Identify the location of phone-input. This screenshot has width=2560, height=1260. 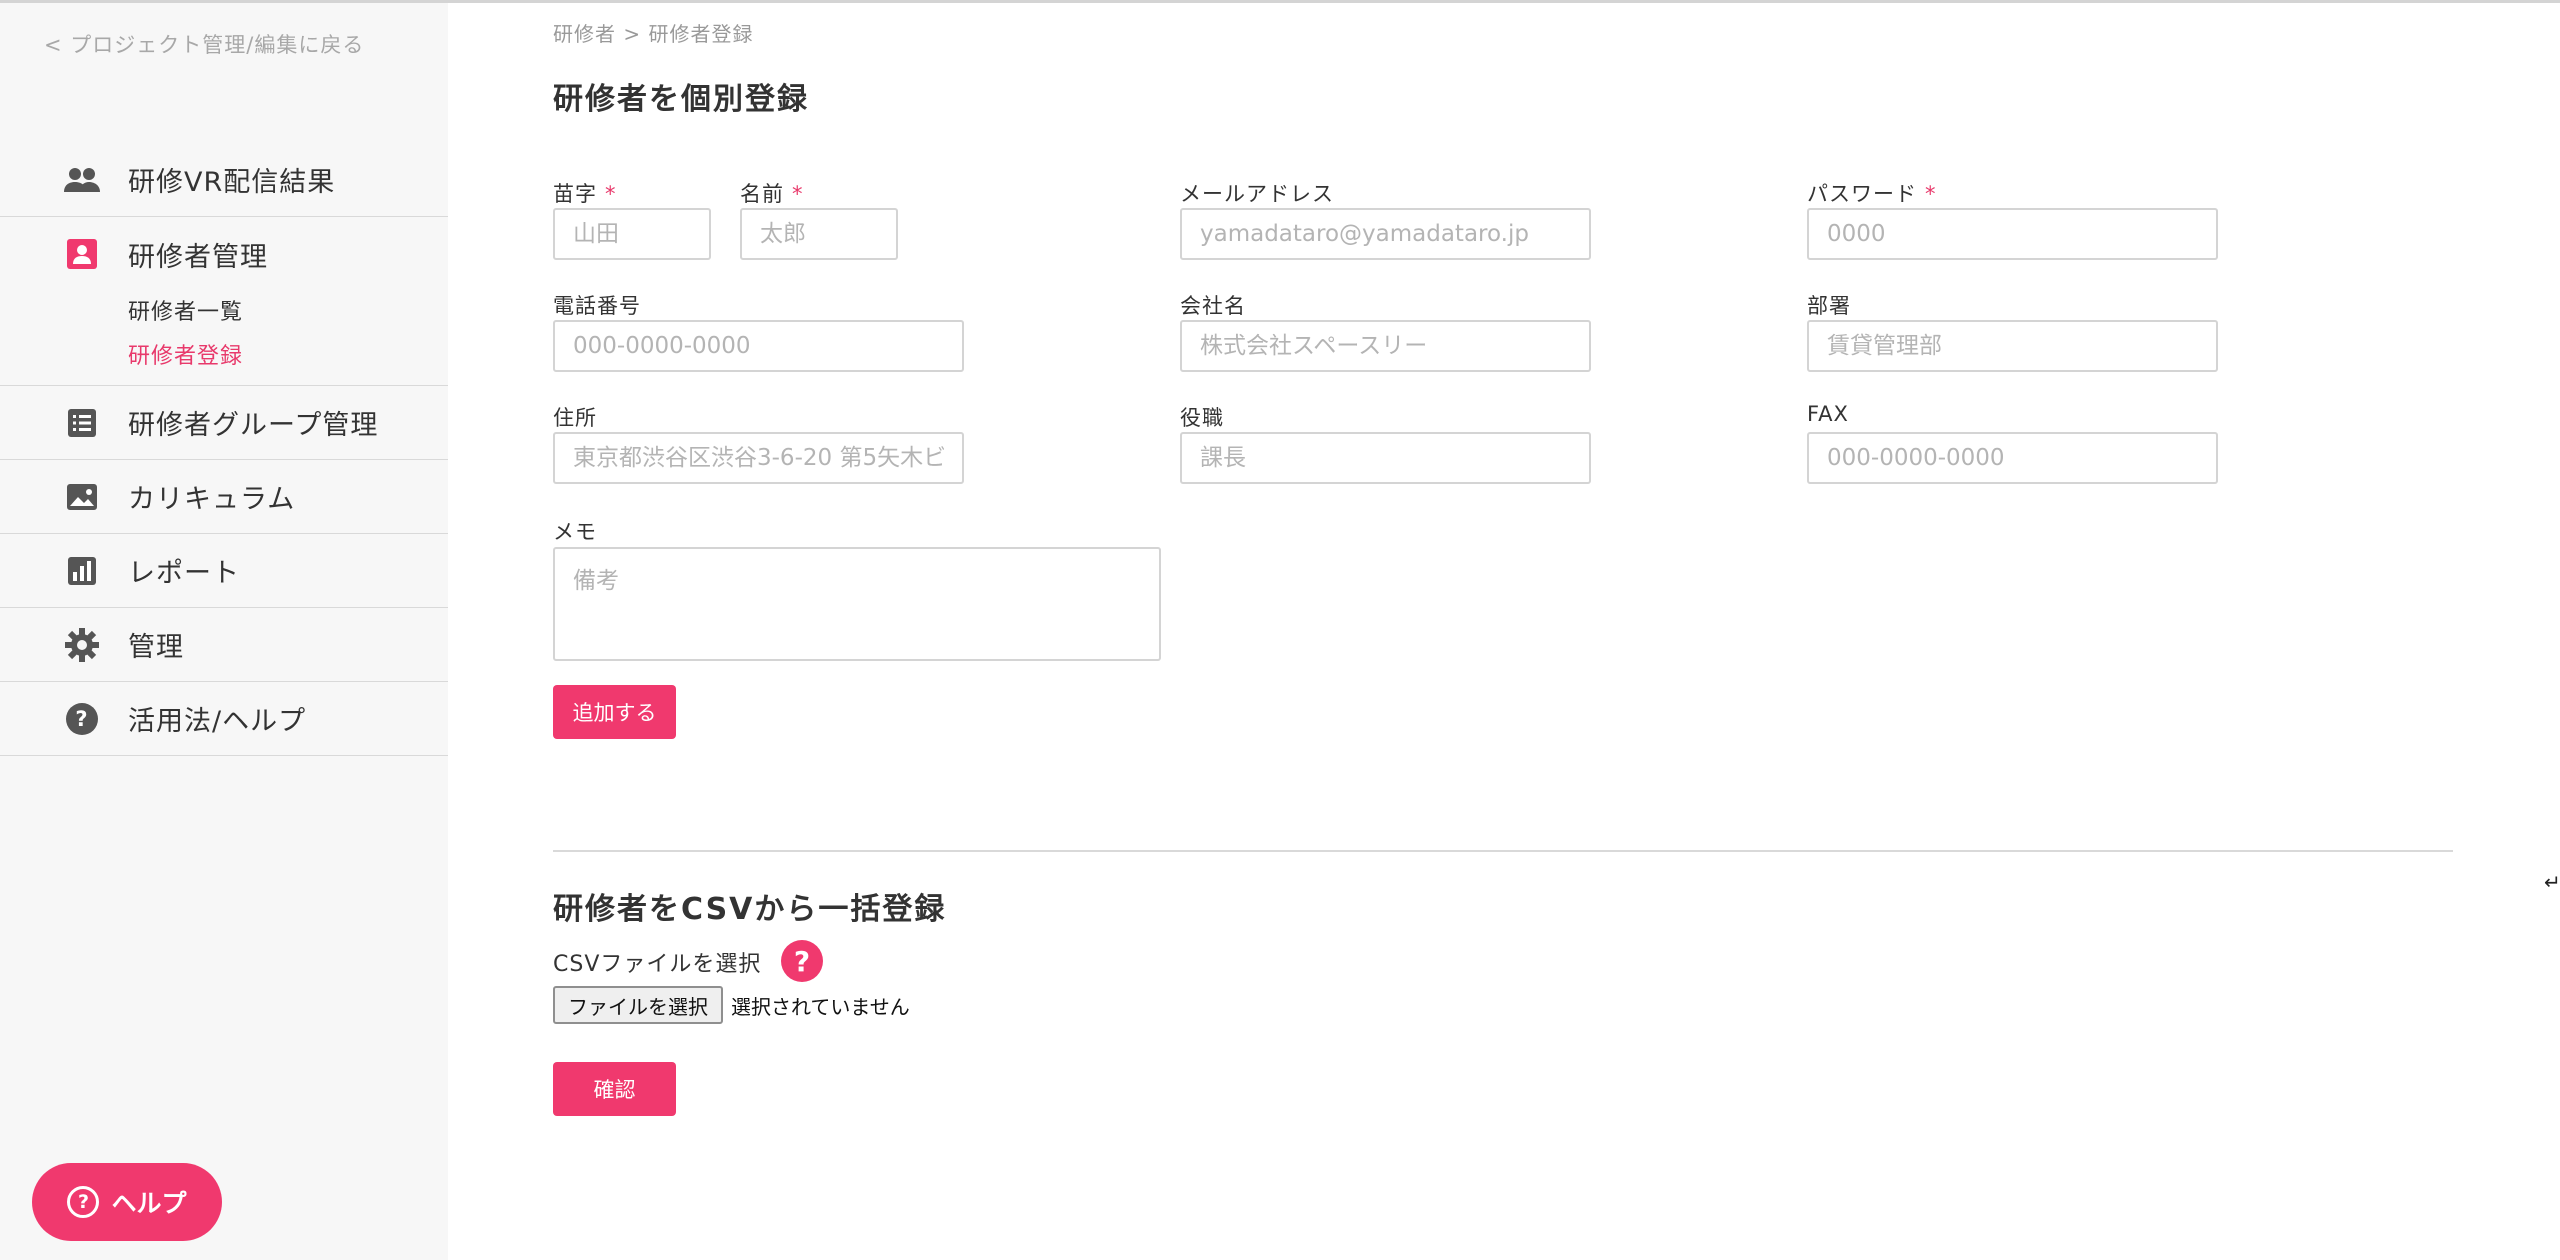
(758, 346).